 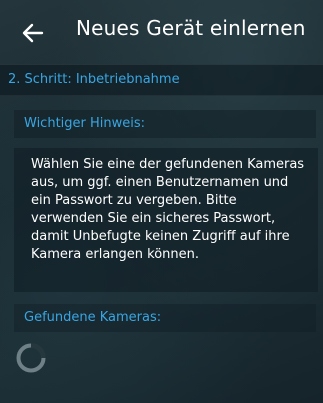 I want to click on arrow-left-icon, so click(x=33, y=33).